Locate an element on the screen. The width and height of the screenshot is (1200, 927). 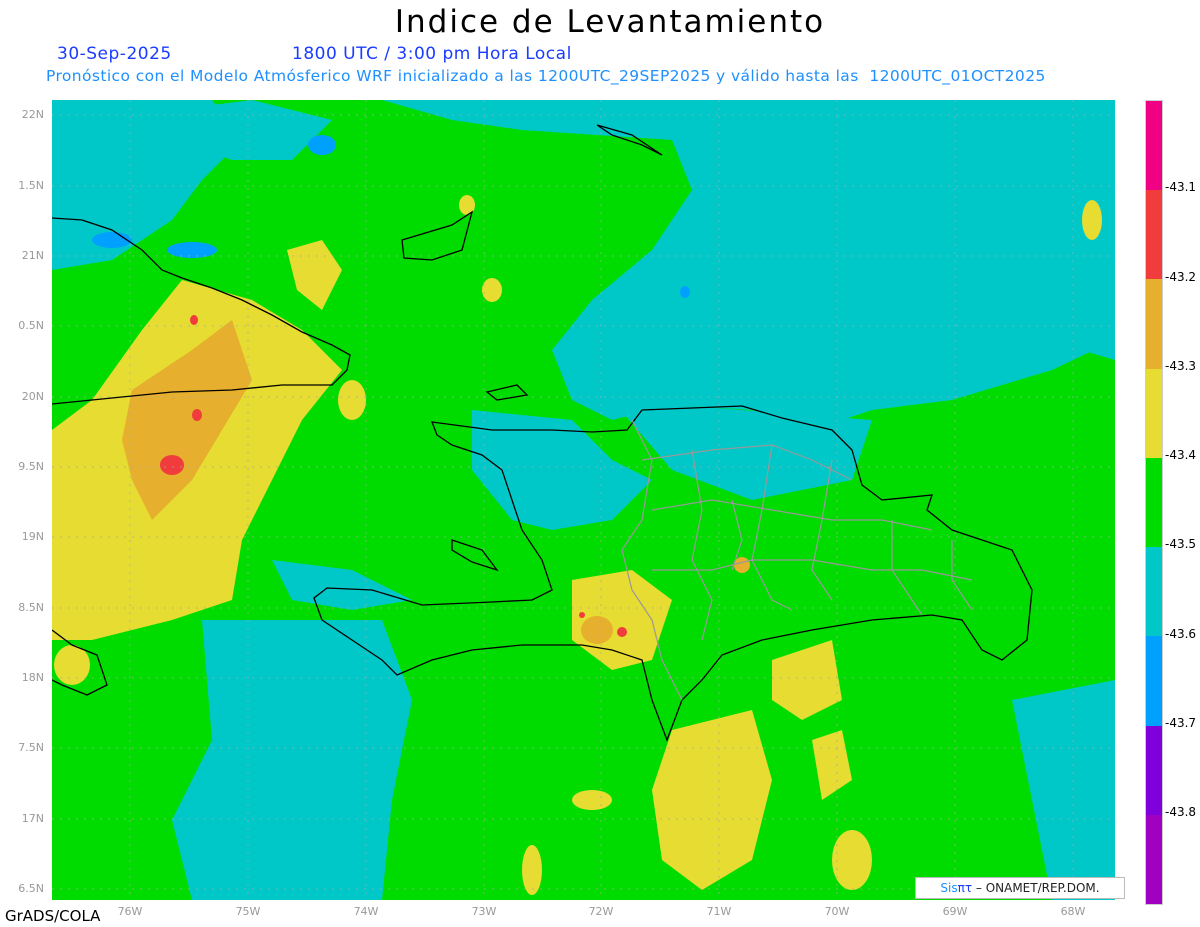
lat-label: 8.5N is located at coordinates (31, 607).